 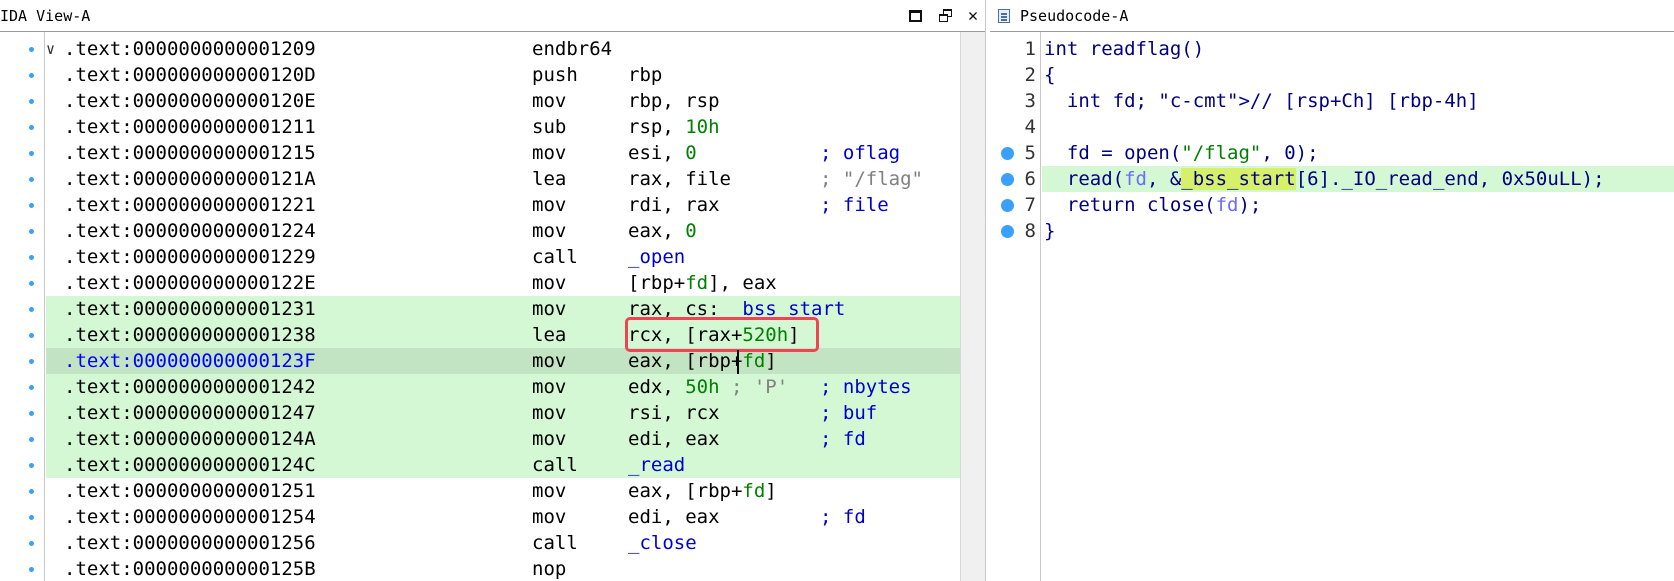 What do you see at coordinates (674, 205) in the screenshot?
I see `operands: rdi, rax` at bounding box center [674, 205].